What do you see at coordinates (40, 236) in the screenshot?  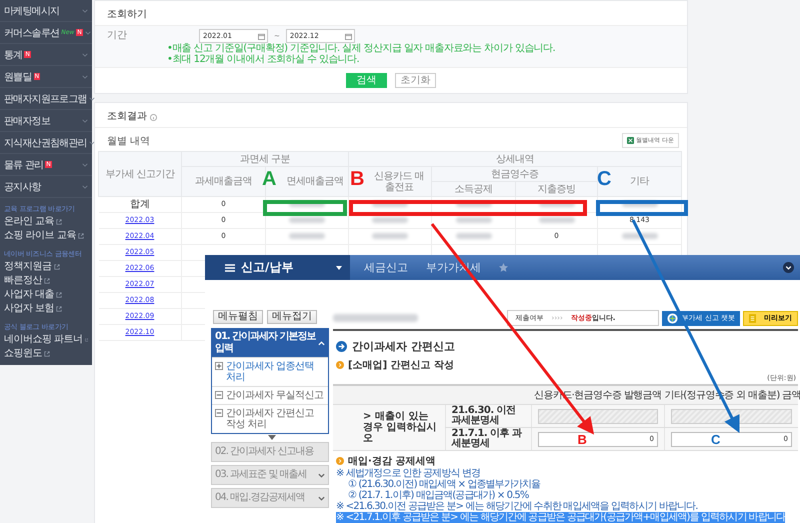 I see `sidebar-link: 쇼핑 라이브 교육` at bounding box center [40, 236].